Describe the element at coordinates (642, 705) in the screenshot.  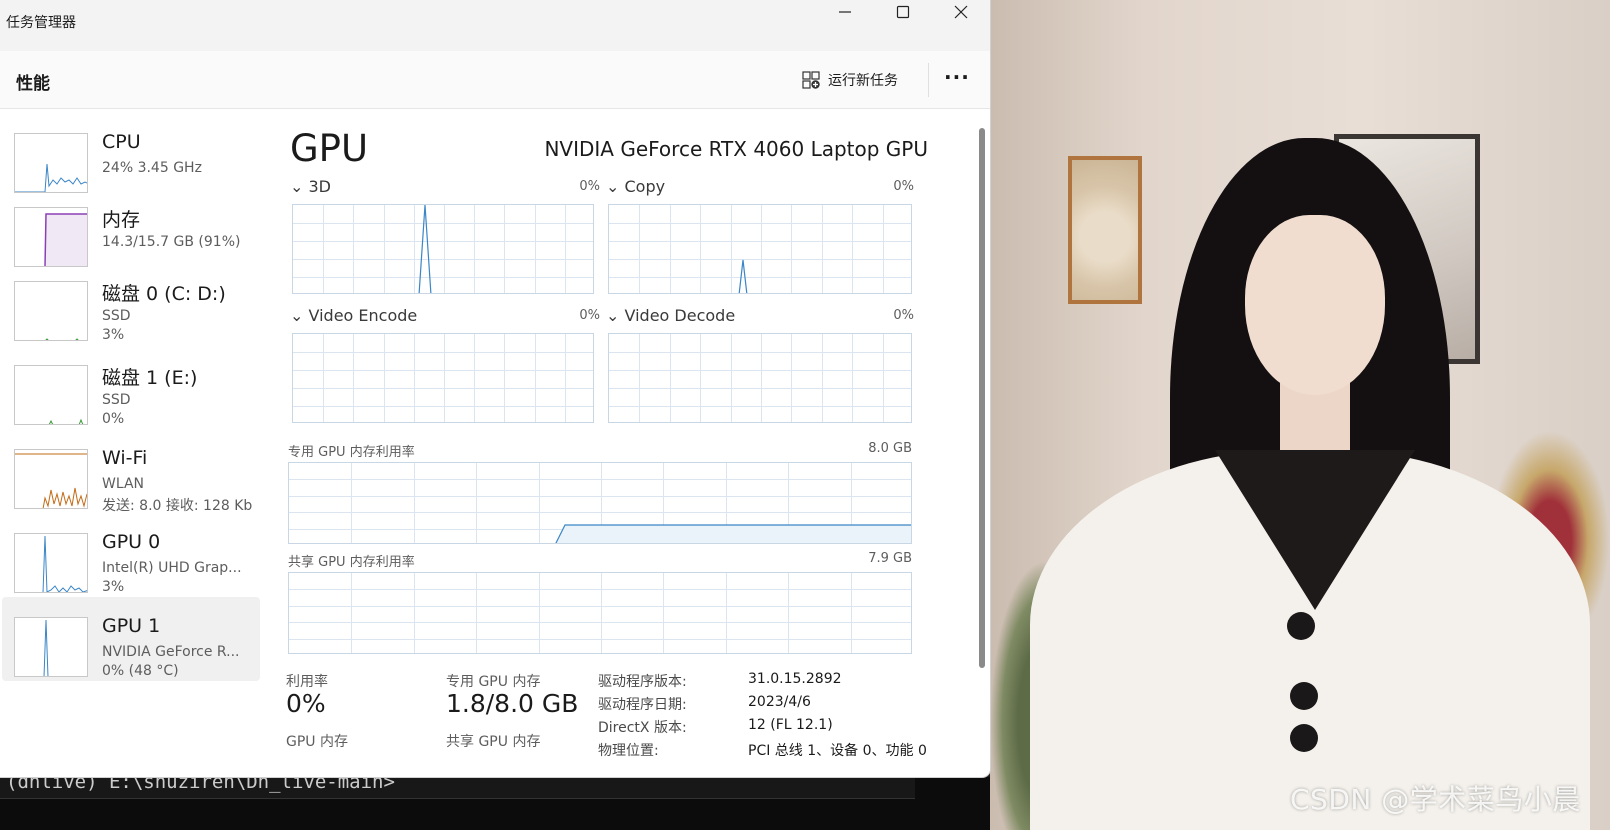
I see `driver-date-key: 驱动程序日期:` at that location.